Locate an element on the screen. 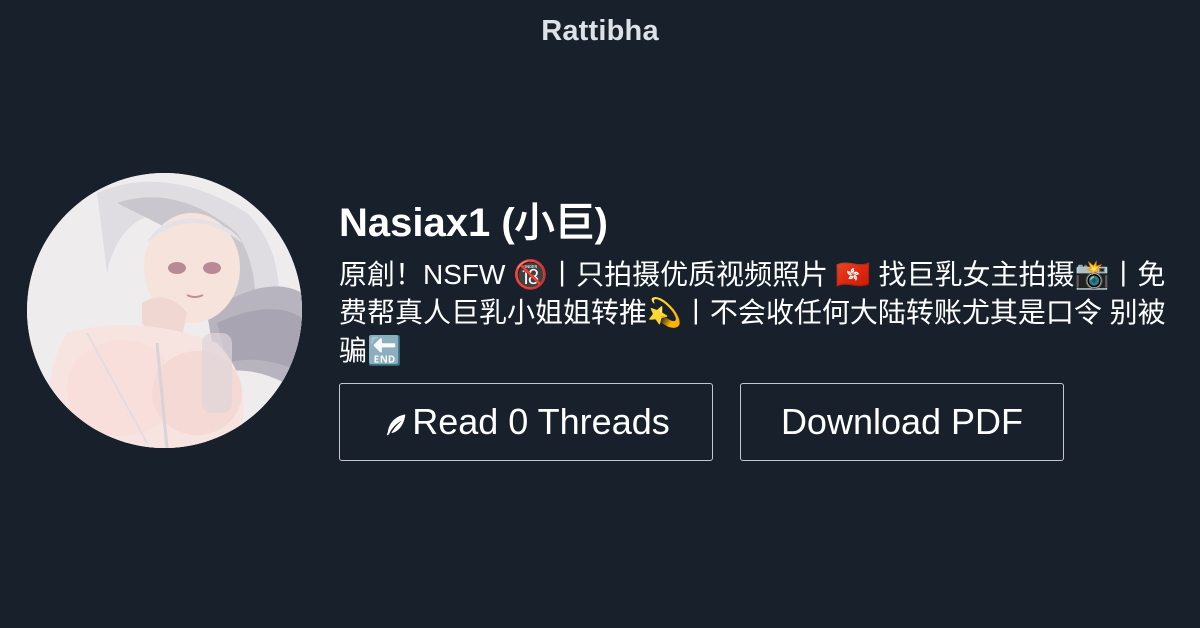 Image resolution: width=1200 pixels, height=628 pixels. download-pdf-button: Download PDF is located at coordinates (902, 422).